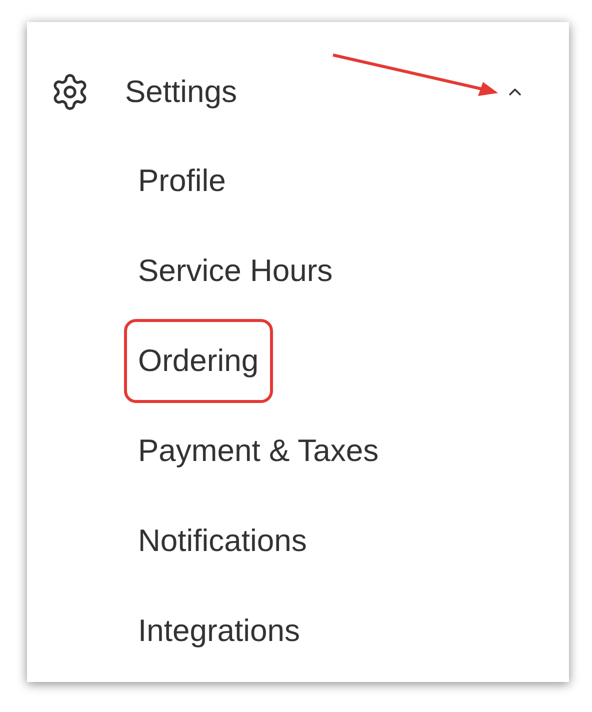  Describe the element at coordinates (219, 631) in the screenshot. I see `menu-item: Integrations` at that location.